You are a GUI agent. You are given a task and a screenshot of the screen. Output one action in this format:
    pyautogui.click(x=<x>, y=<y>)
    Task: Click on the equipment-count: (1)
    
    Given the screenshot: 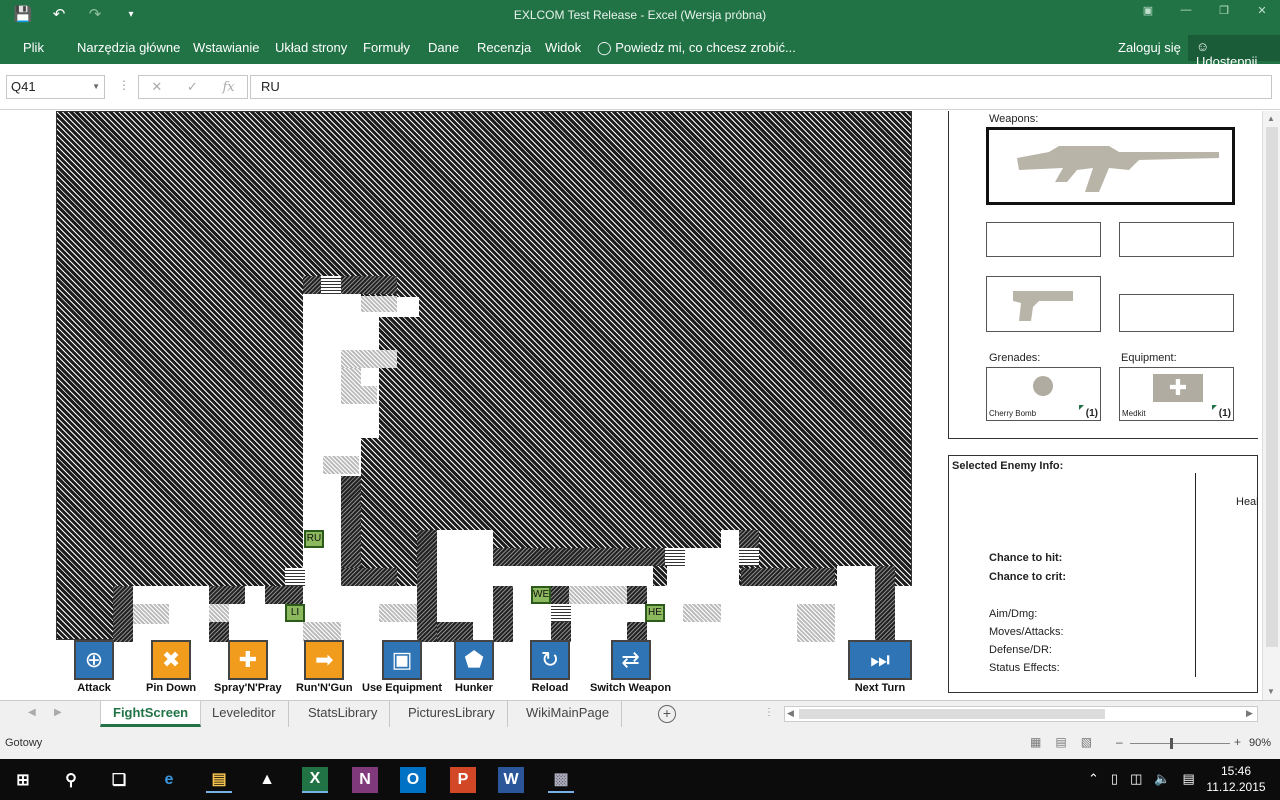 What is the action you would take?
    pyautogui.click(x=1224, y=413)
    